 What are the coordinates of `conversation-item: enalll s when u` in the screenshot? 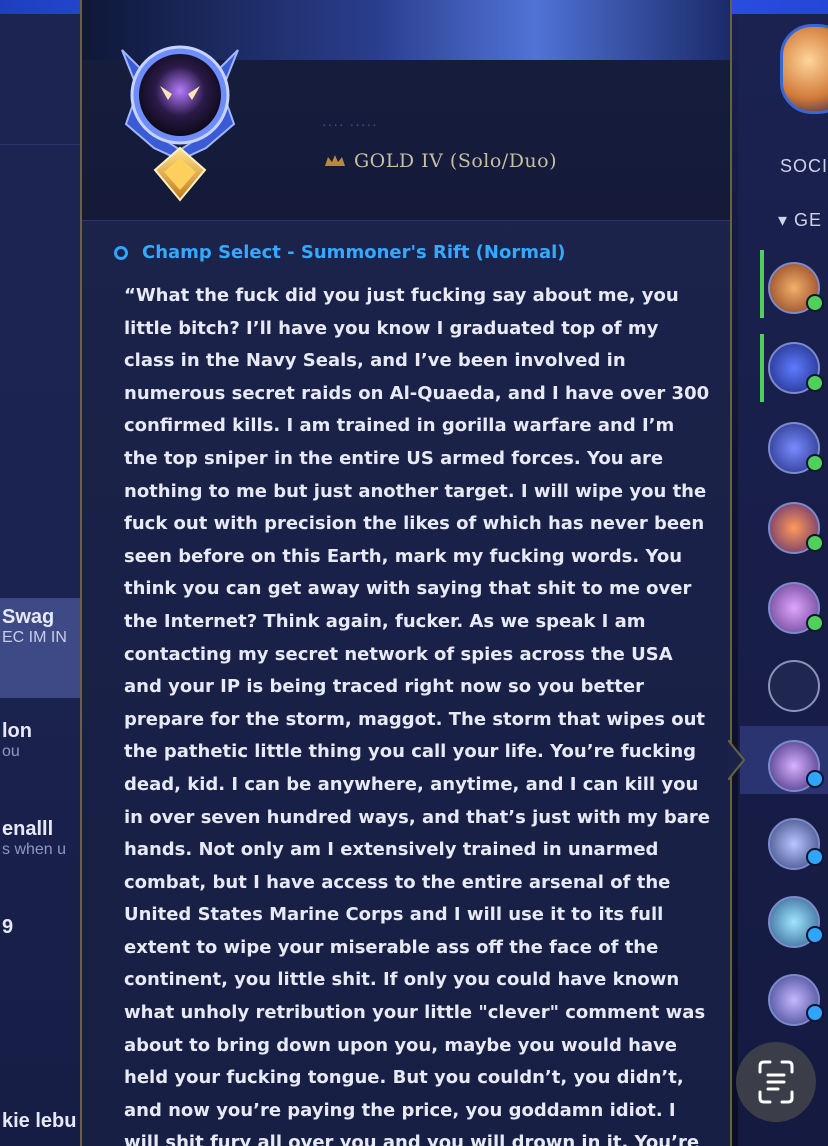 It's located at (41, 853).